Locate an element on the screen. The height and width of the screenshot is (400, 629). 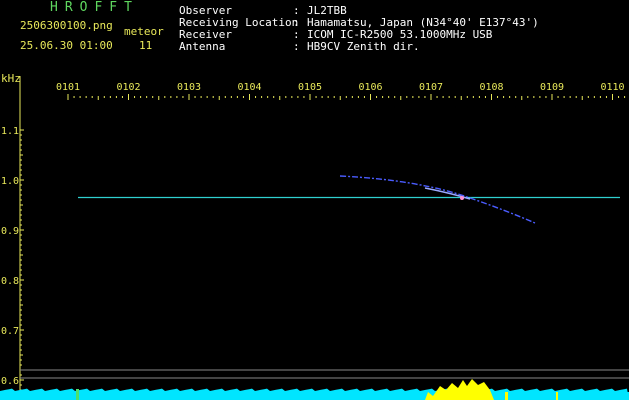
x-tick-label: 0109 is located at coordinates (552, 87).